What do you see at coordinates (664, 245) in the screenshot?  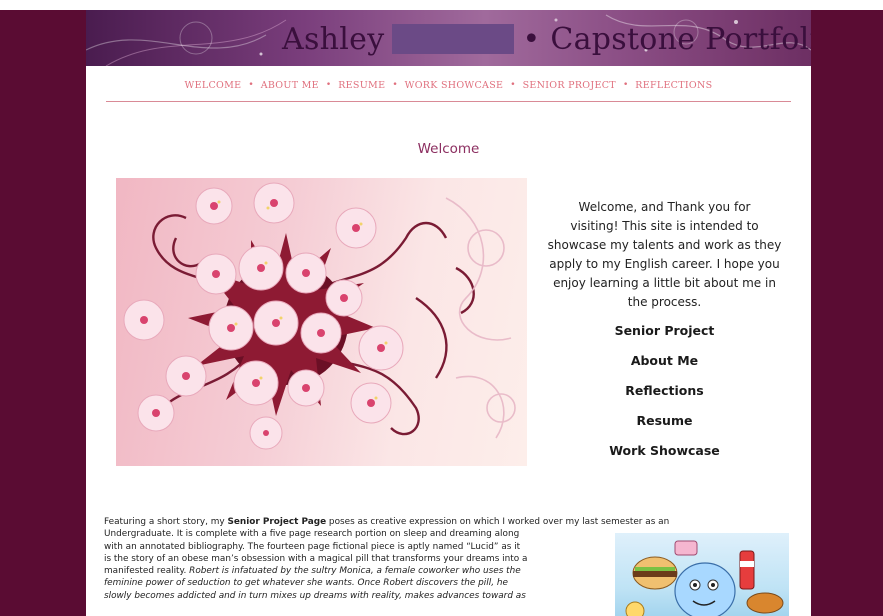 I see `intro-line: showcase my talents and work as they` at bounding box center [664, 245].